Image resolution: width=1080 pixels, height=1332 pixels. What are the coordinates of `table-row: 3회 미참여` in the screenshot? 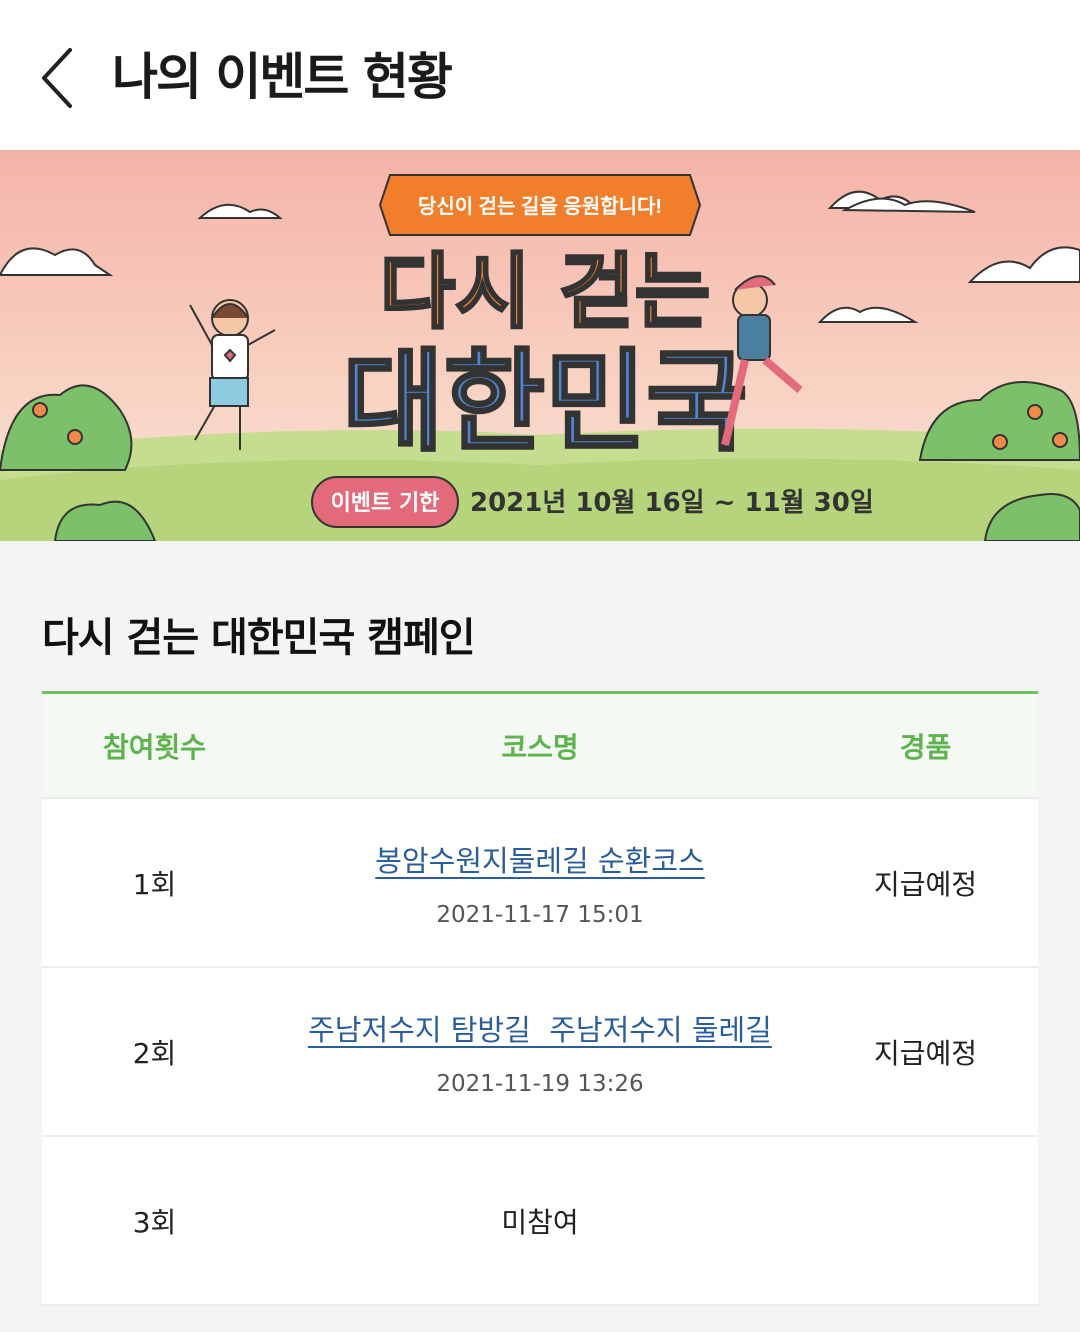 It's located at (540, 1221).